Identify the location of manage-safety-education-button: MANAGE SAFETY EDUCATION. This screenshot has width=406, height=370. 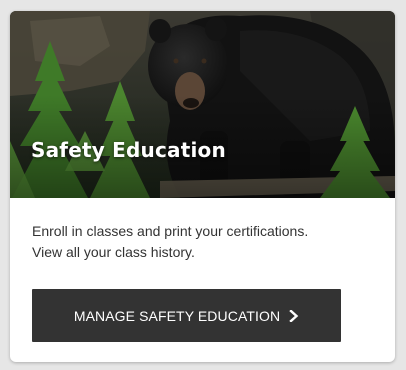
(186, 315).